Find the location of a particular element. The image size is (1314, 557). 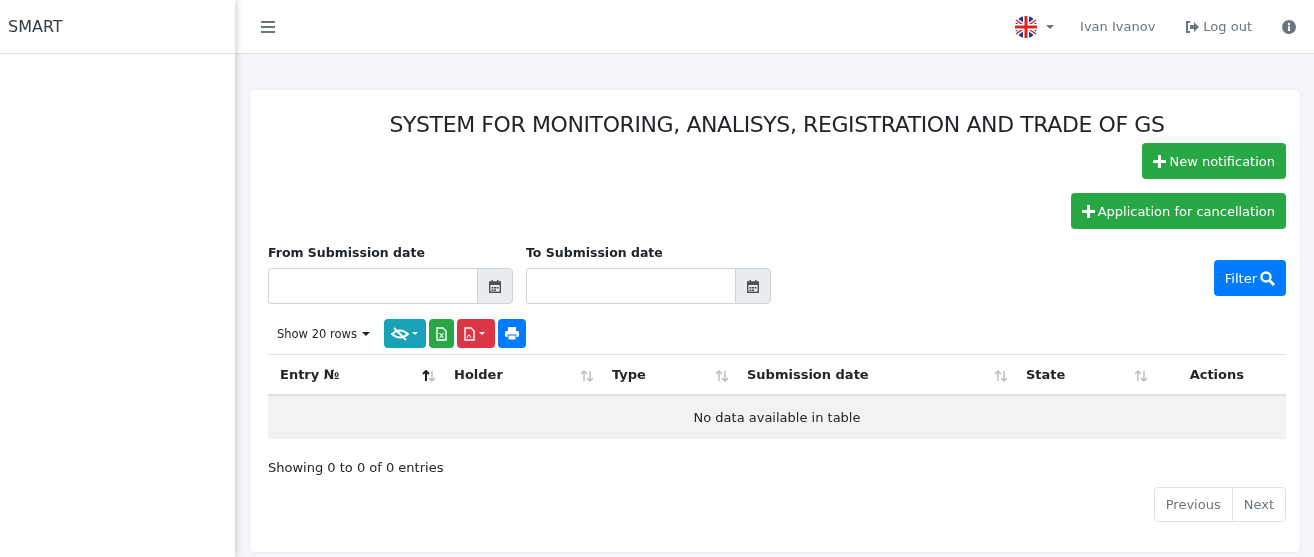

empty-table-message: No data available in table is located at coordinates (777, 417).